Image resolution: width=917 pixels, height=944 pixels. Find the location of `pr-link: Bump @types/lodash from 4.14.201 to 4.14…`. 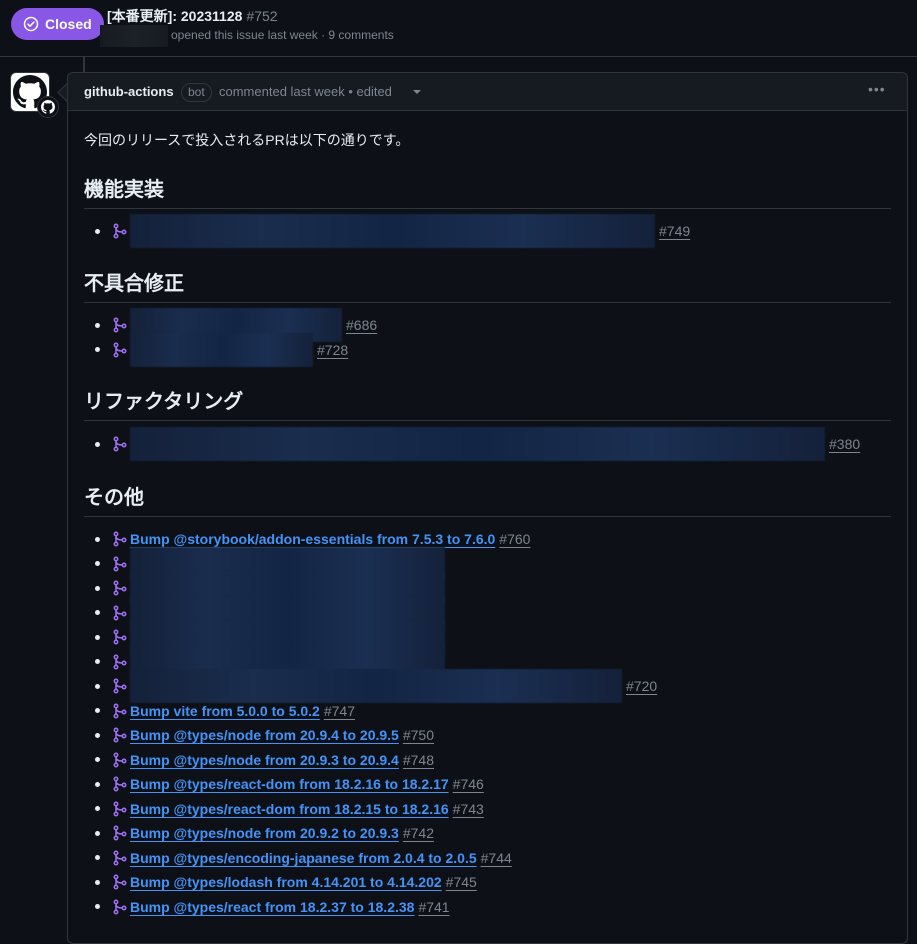

pr-link: Bump @types/lodash from 4.14.201 to 4.14… is located at coordinates (286, 882).